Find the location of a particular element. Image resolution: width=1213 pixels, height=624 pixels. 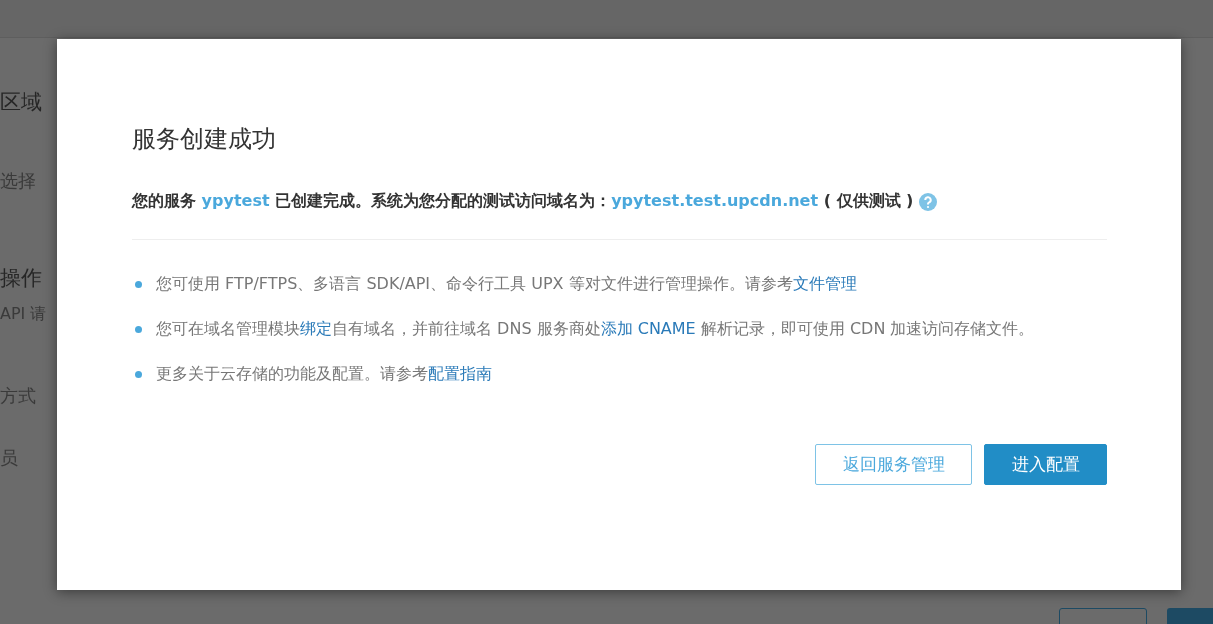

help-icon is located at coordinates (928, 201).